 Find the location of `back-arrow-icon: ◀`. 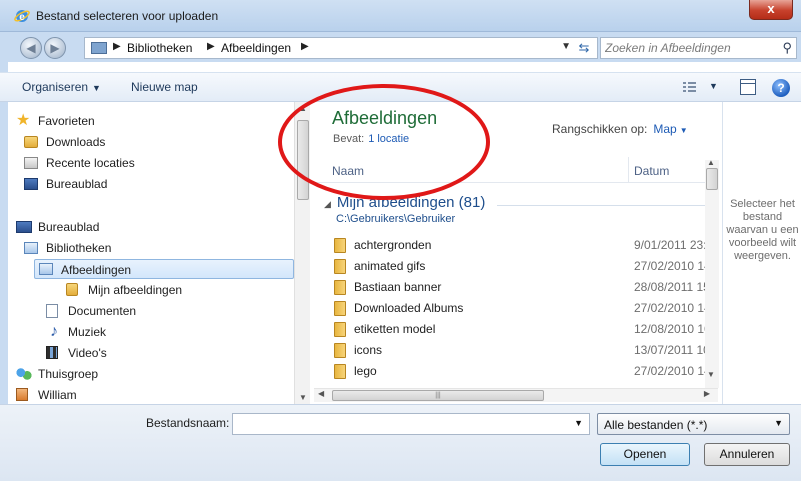

back-arrow-icon: ◀ is located at coordinates (31, 48).